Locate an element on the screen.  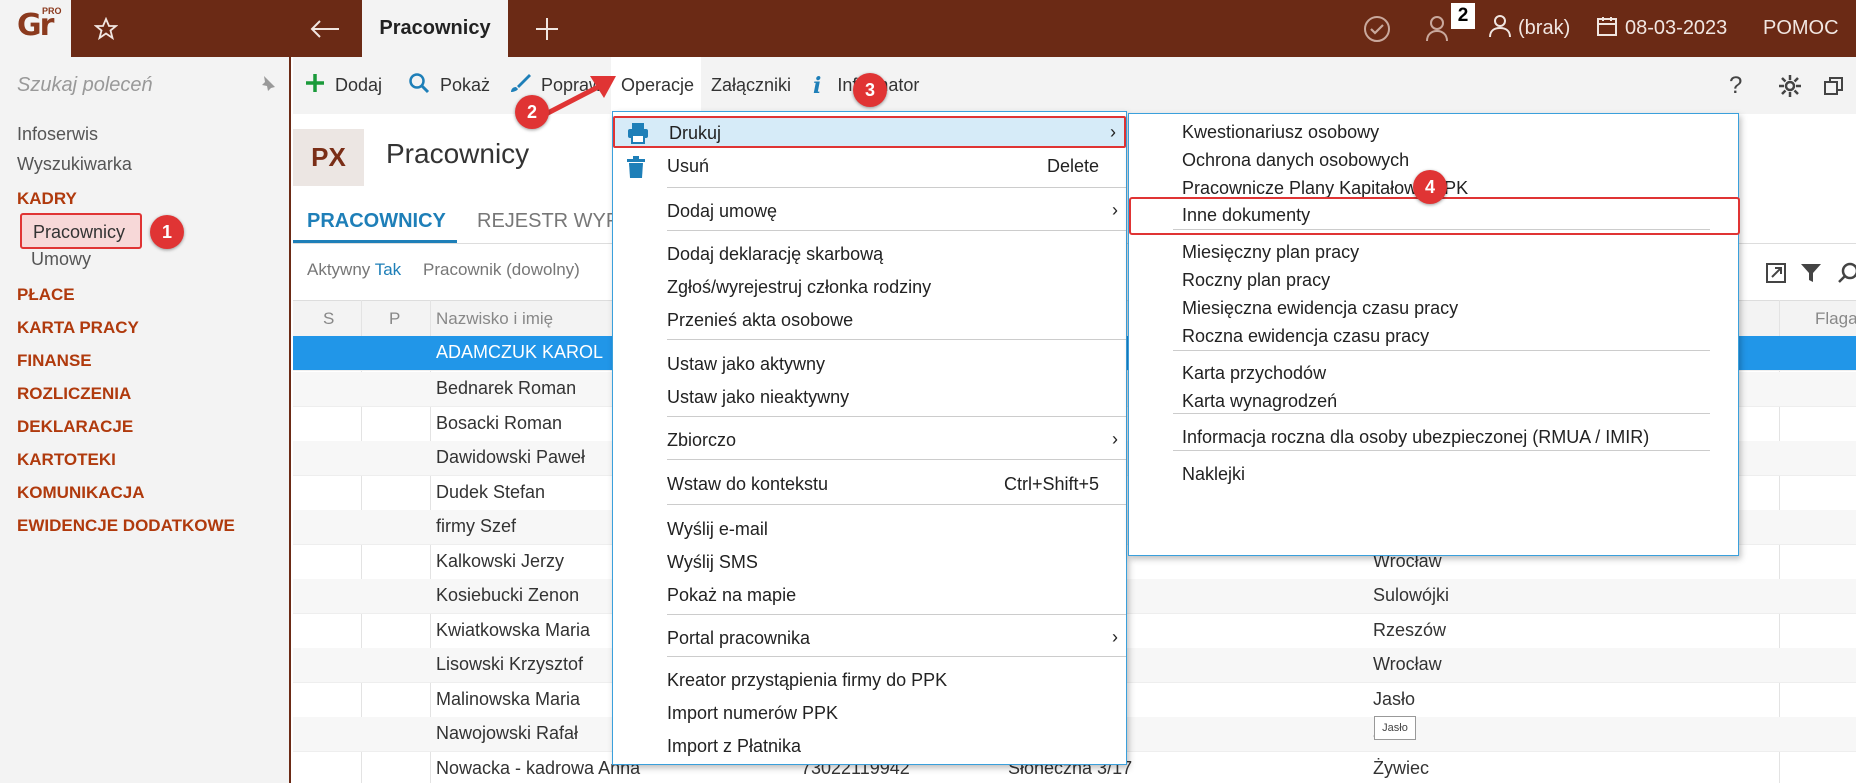
sidebar-section-deklaracje: DEKLARACJE is located at coordinates (75, 427).